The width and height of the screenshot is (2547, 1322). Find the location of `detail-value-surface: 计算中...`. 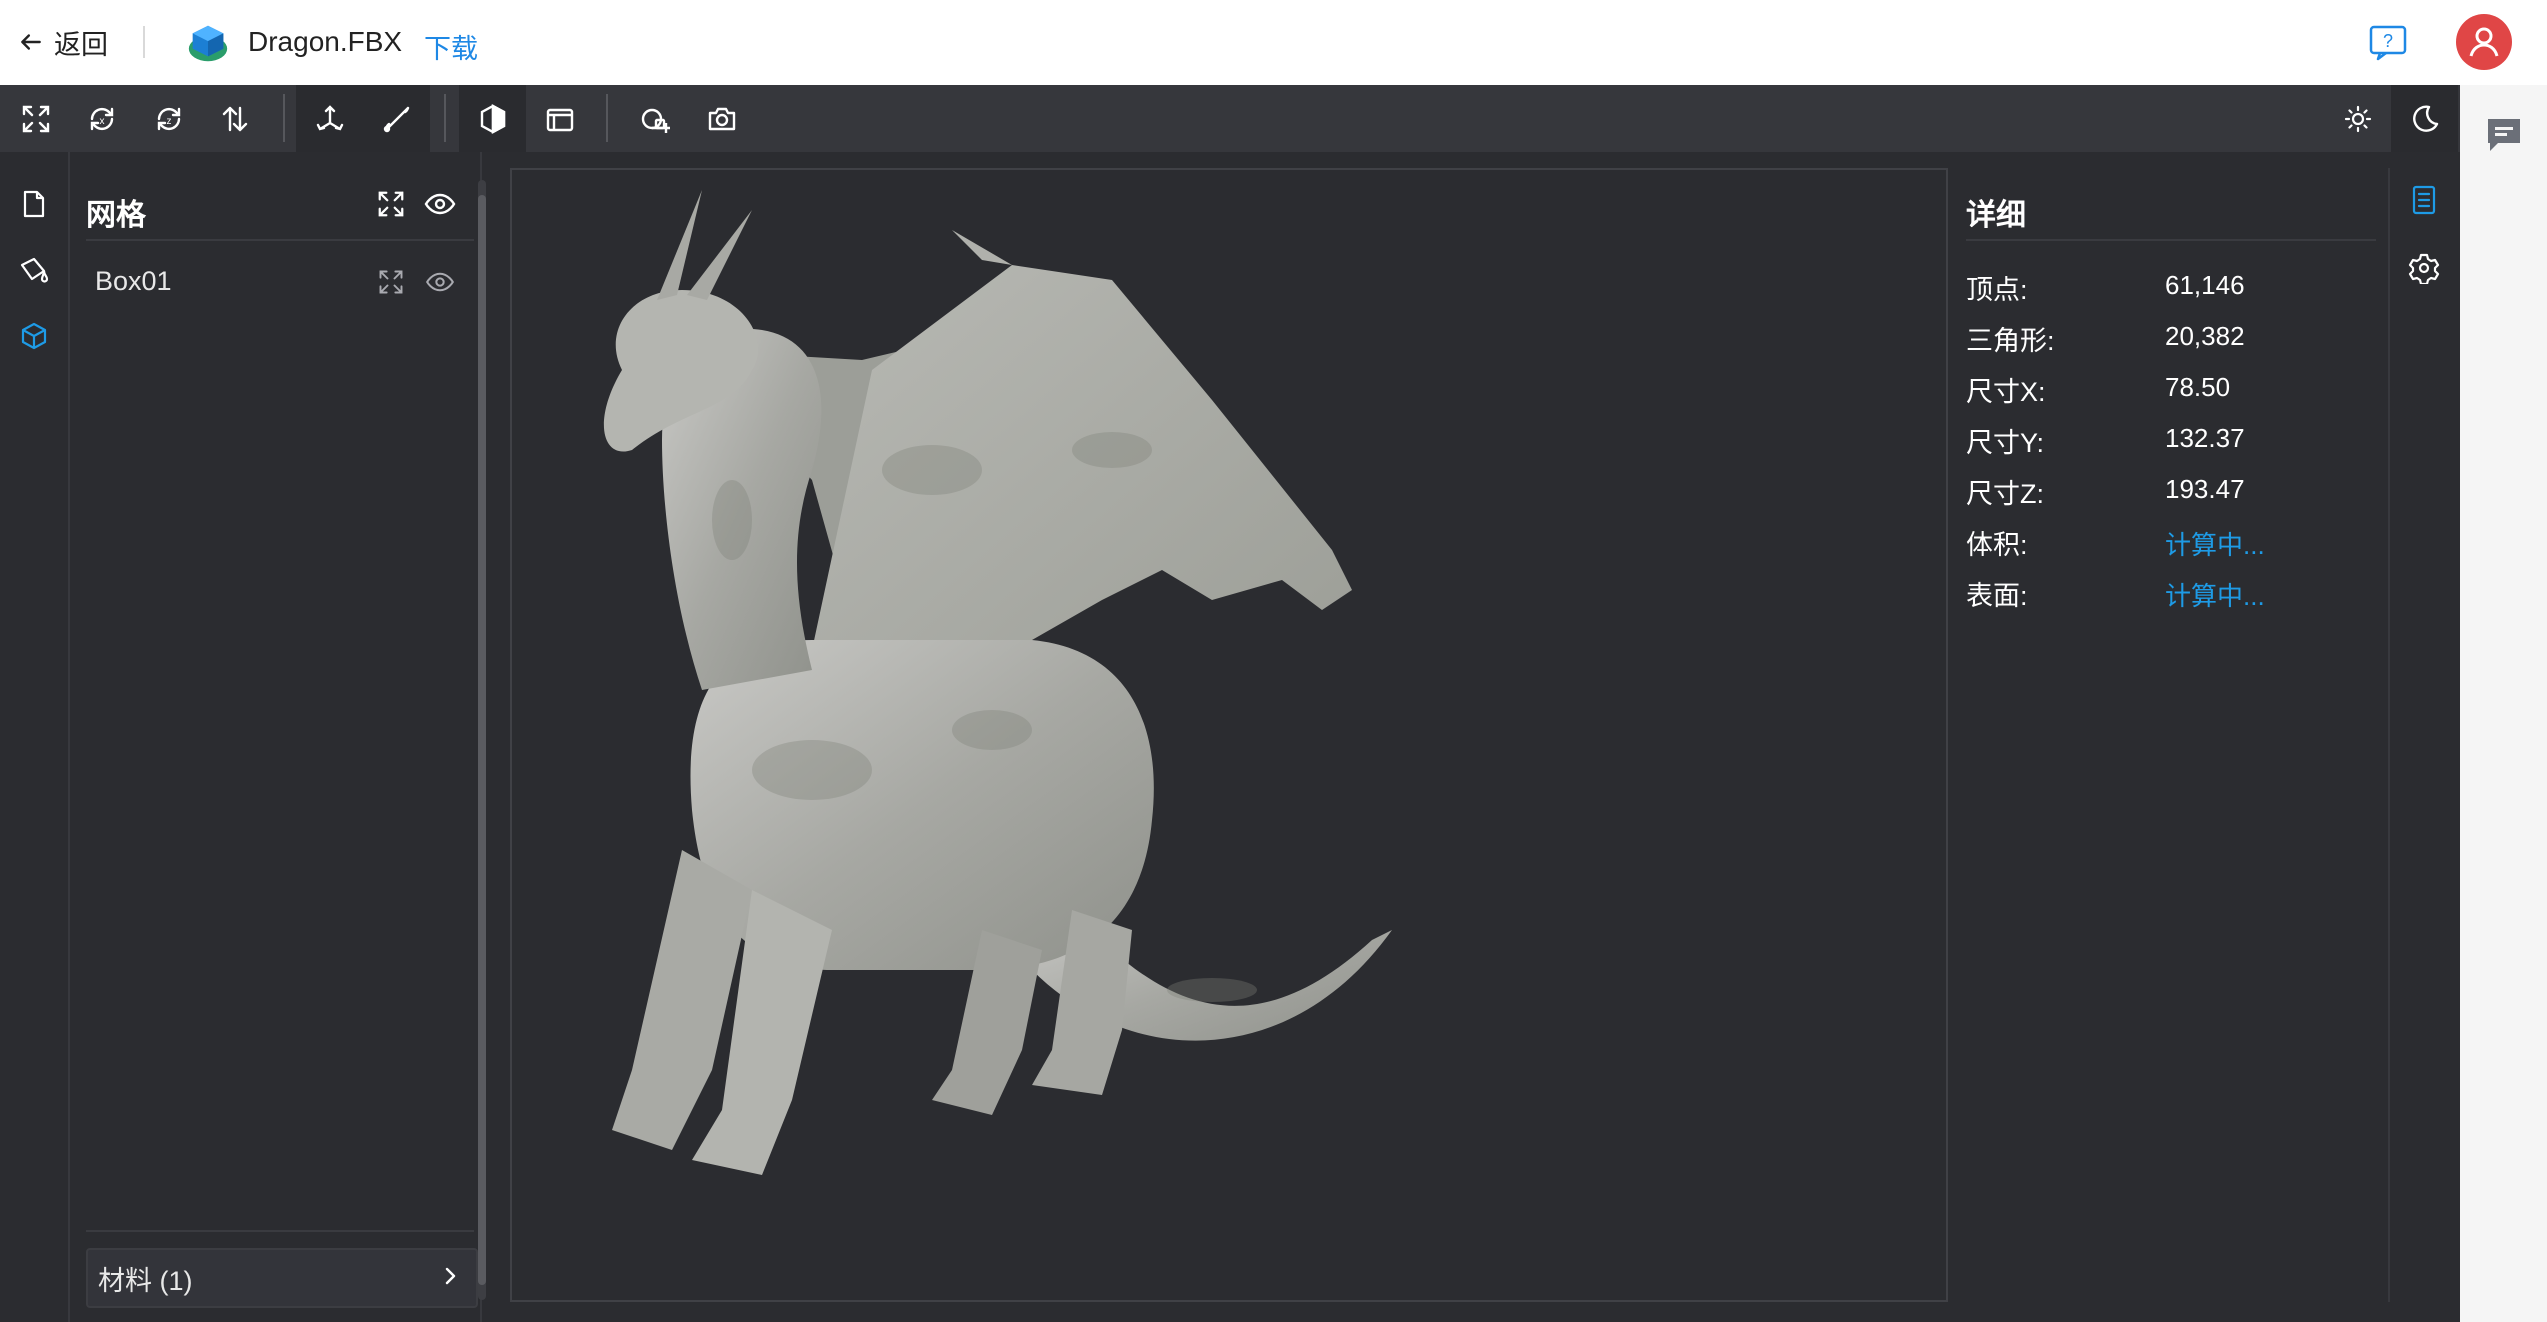

detail-value-surface: 计算中... is located at coordinates (2215, 596).